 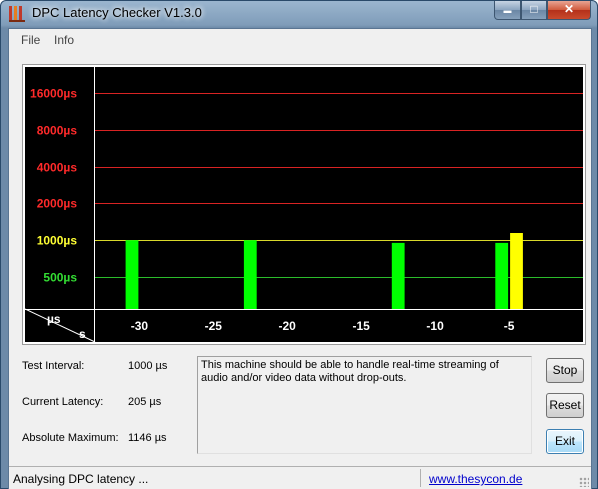 What do you see at coordinates (57, 168) in the screenshot?
I see `y-tick-label-4000: 4000µs` at bounding box center [57, 168].